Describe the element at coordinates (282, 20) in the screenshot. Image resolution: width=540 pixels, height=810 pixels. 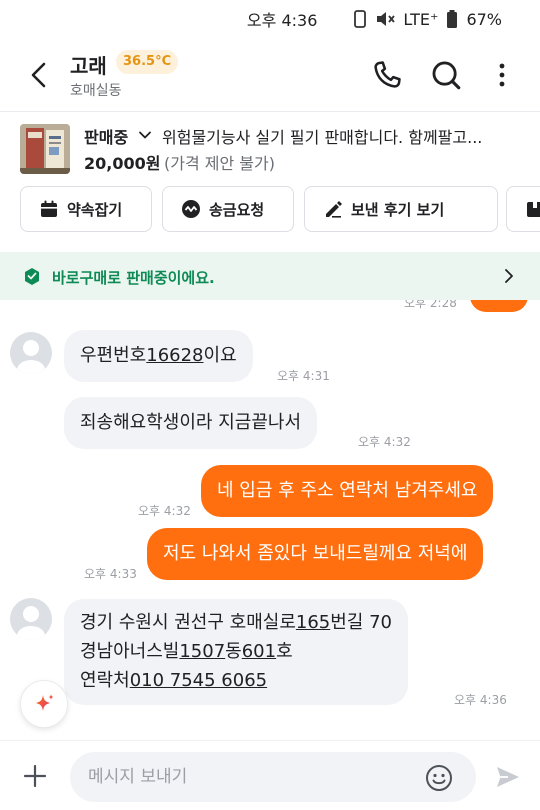
I see `status-time: 오후 4:36` at that location.